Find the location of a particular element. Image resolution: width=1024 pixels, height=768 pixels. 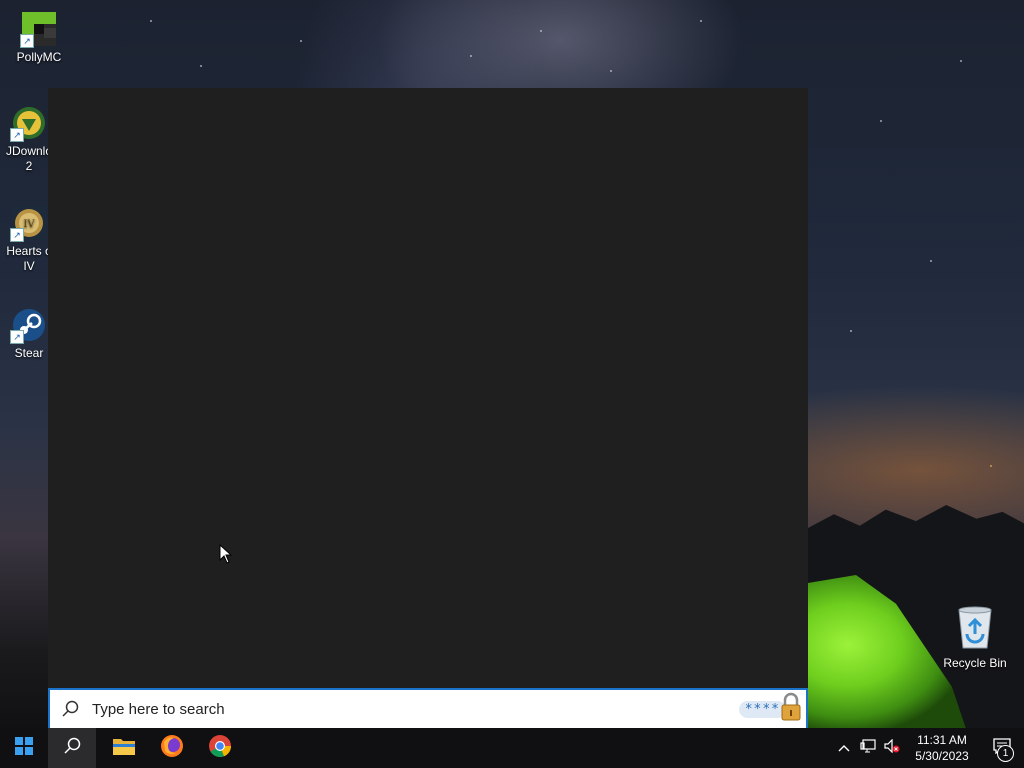

taskbar-search-button is located at coordinates (72, 748).